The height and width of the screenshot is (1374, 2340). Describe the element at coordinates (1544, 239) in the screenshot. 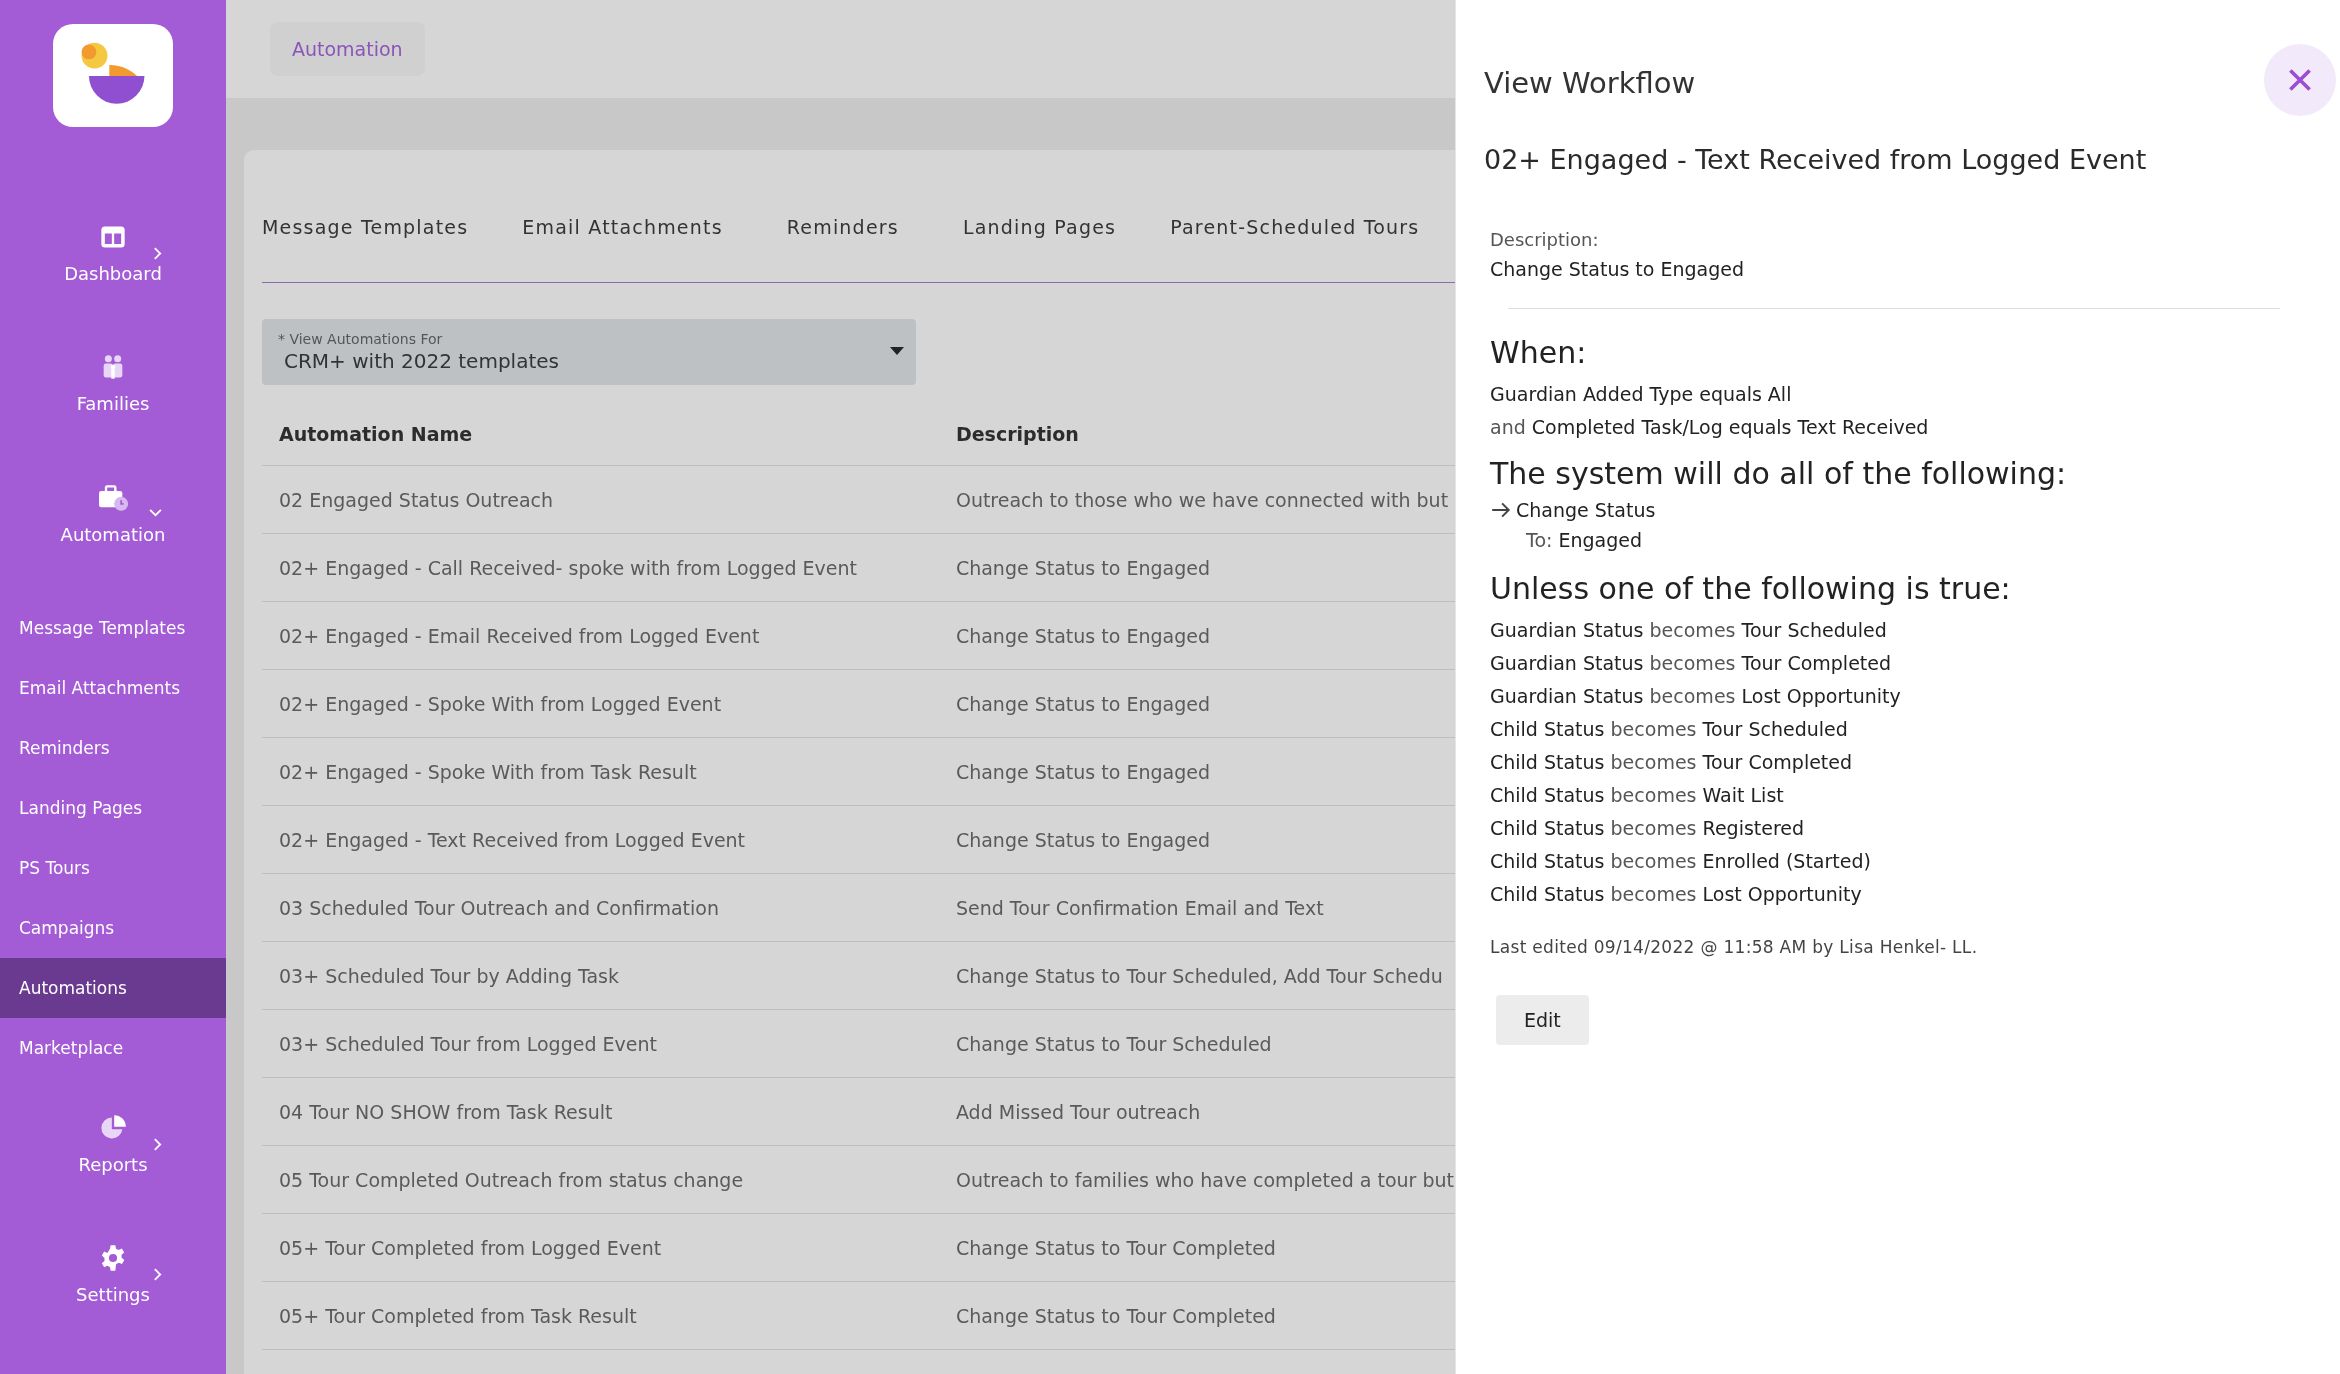

I see `description-label: Description:` at that location.